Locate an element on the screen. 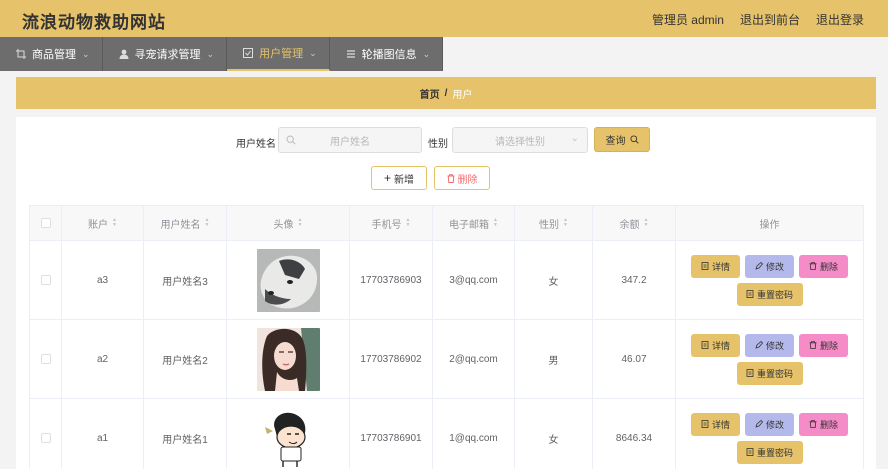 The image size is (888, 469). table-row: a1 用户姓名1 17703786901 1@qq.com 女 8646.34 is located at coordinates (446, 434).